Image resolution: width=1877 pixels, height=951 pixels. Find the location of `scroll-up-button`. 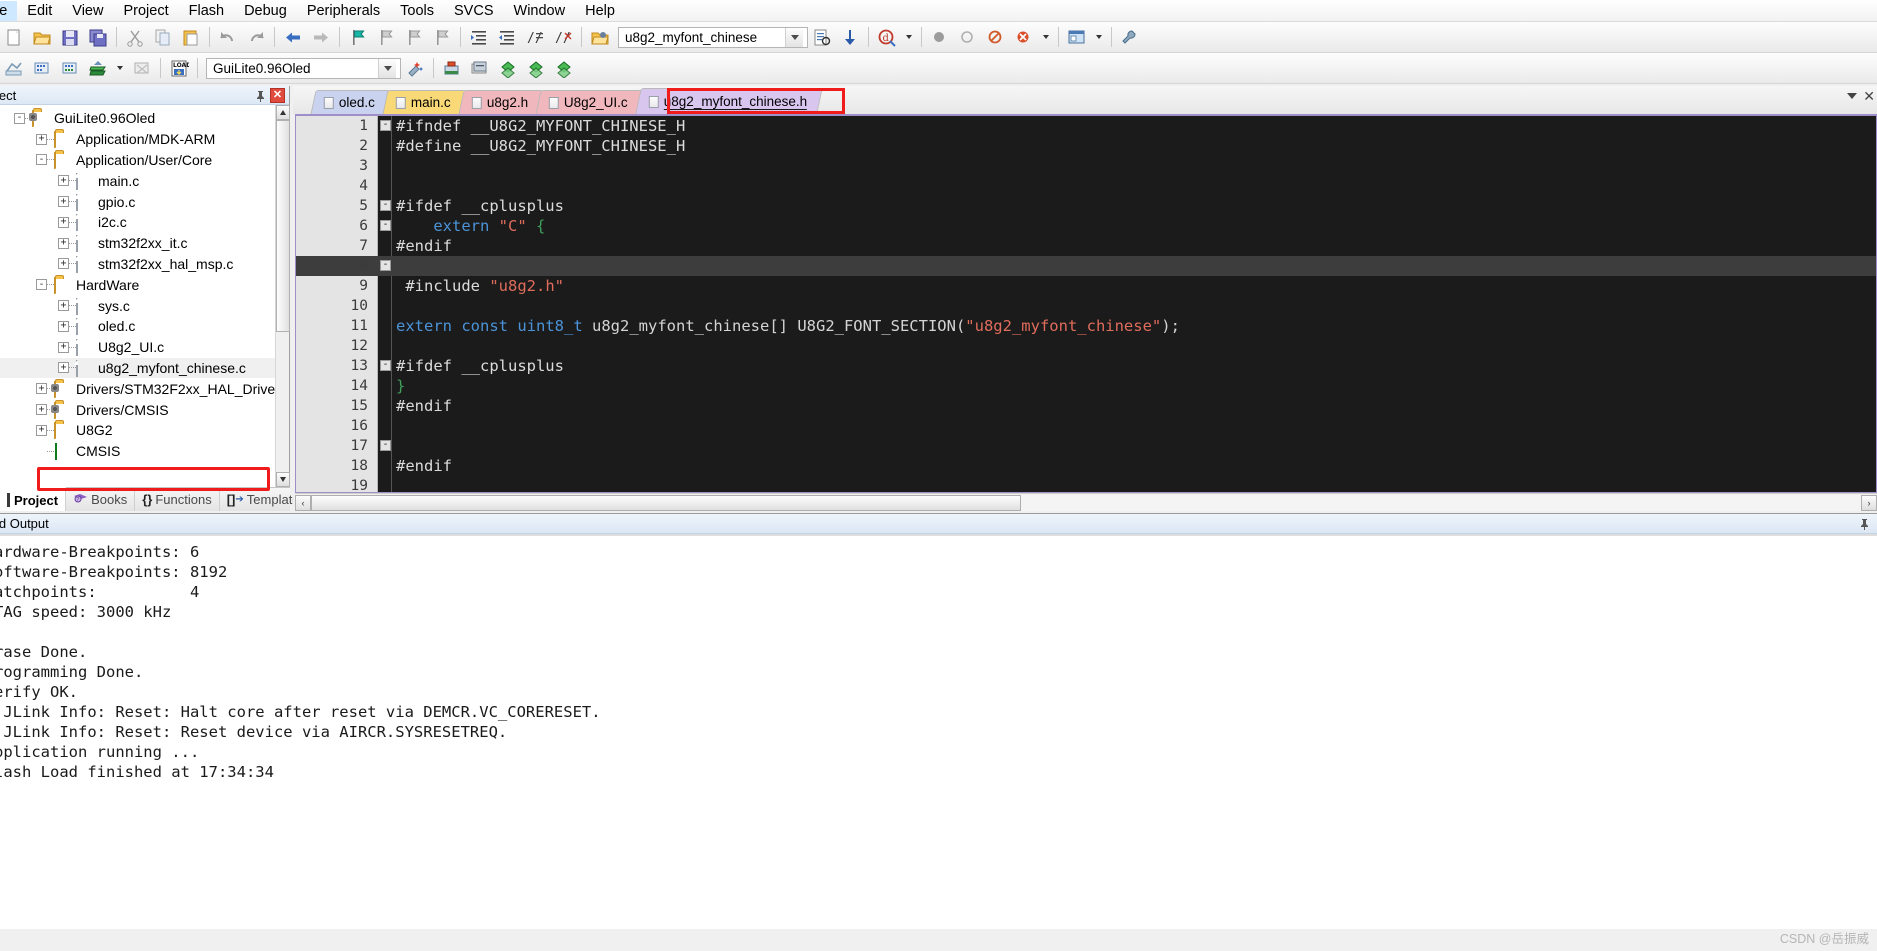

scroll-up-button is located at coordinates (283, 112).